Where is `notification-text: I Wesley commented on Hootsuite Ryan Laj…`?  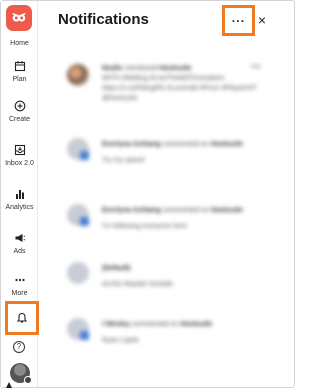
notification-text: I Wesley commented on Hootsuite Ryan Laj… is located at coordinates (187, 333).